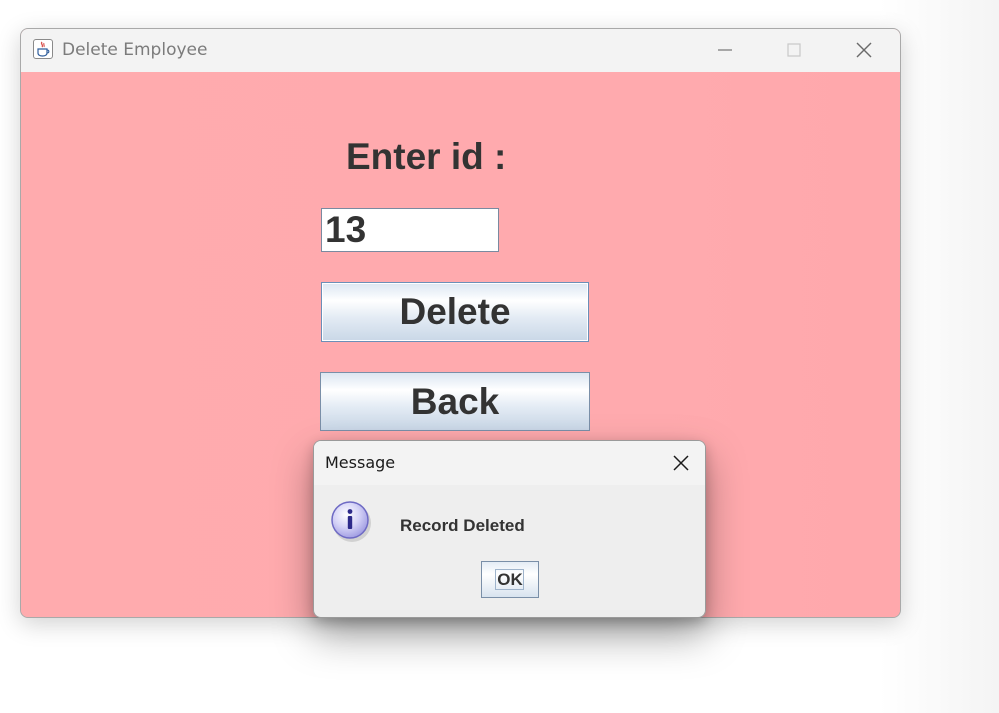 The height and width of the screenshot is (713, 999). I want to click on enter-id-label: Enter id :, so click(426, 156).